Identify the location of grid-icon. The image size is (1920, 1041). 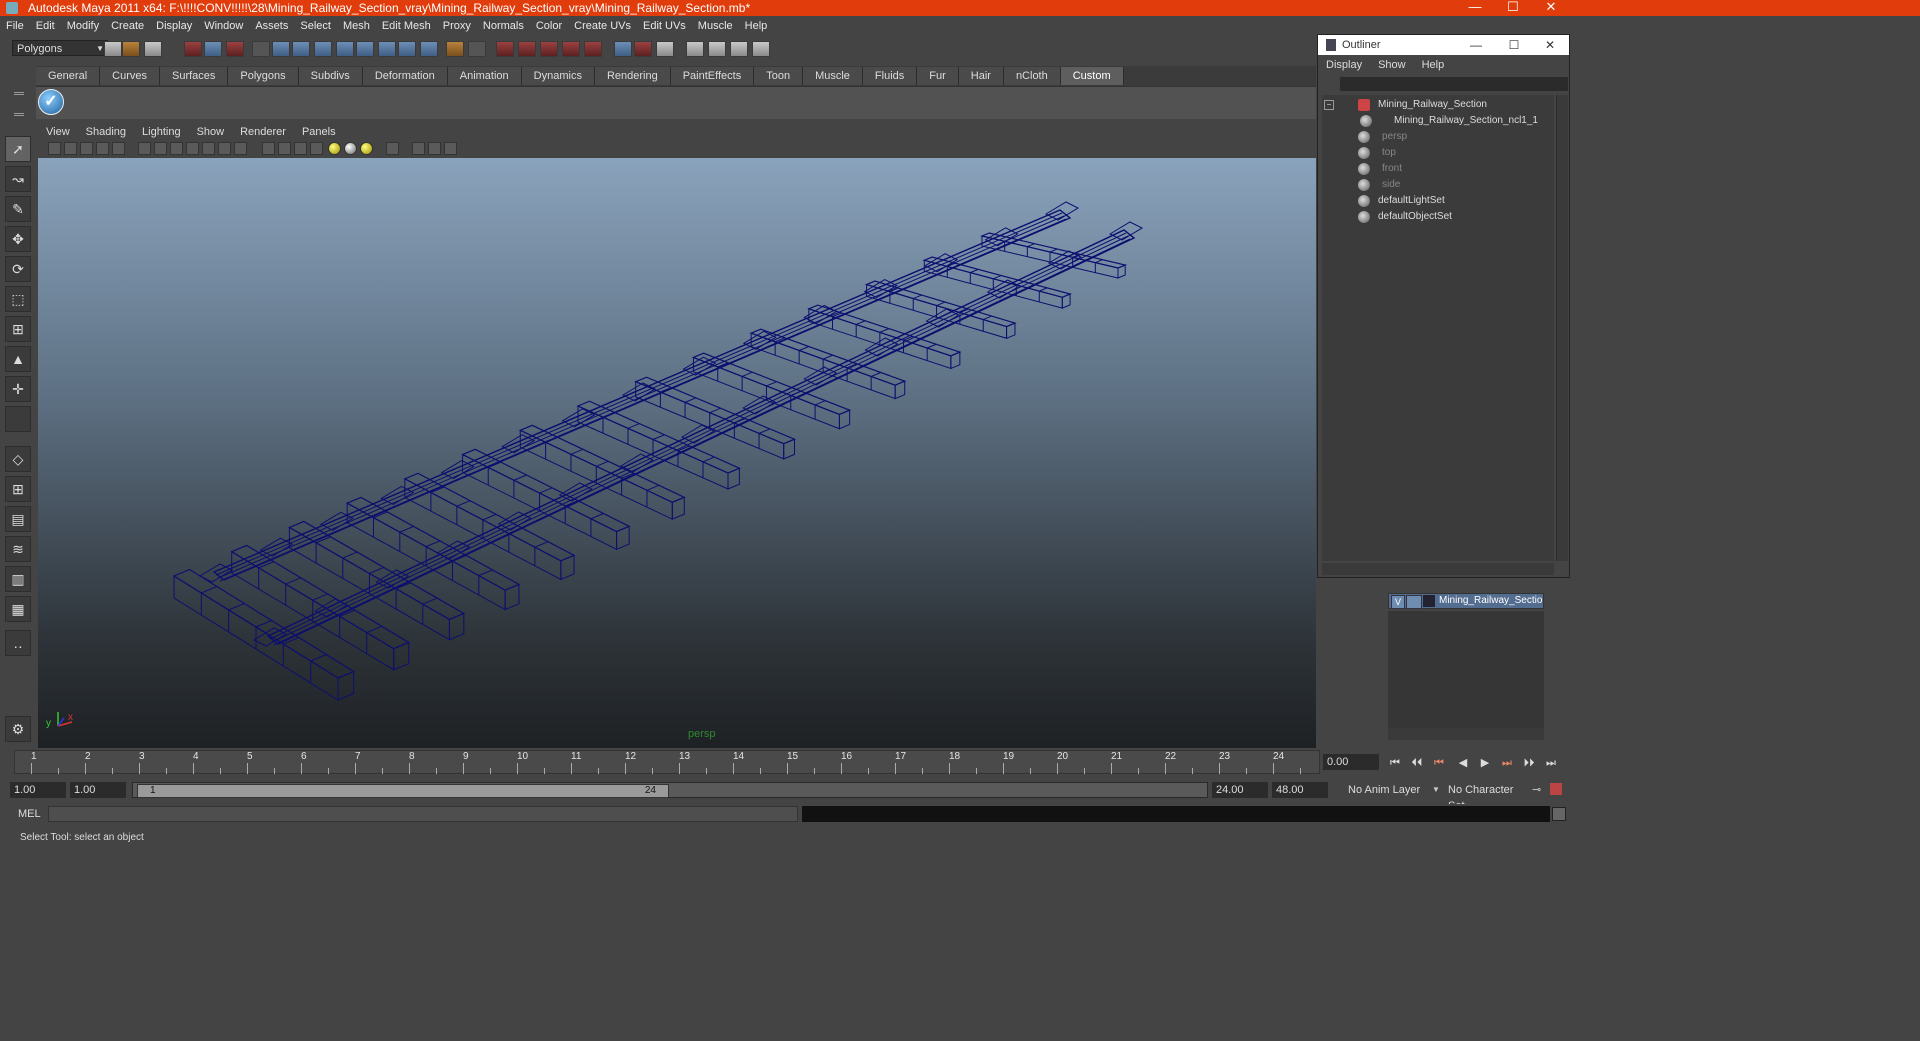
(144, 148).